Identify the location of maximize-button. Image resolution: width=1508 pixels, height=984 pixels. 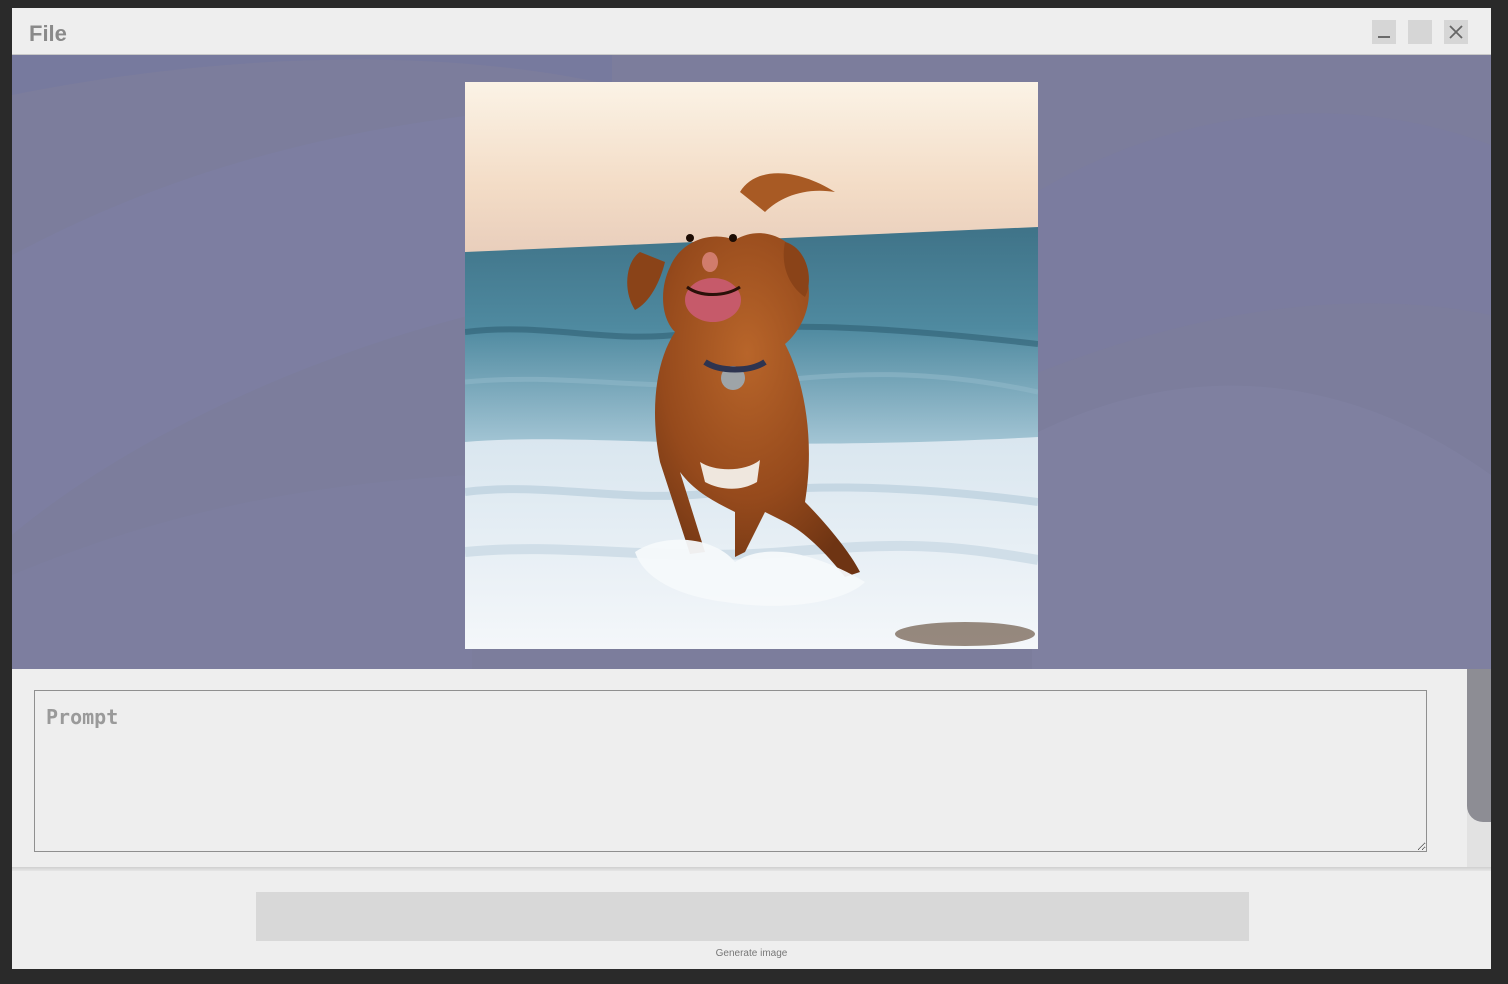
(1420, 32).